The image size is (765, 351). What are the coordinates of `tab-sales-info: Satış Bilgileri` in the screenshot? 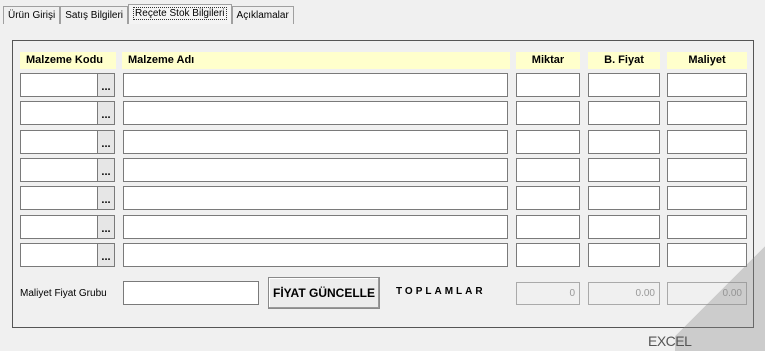 It's located at (94, 15).